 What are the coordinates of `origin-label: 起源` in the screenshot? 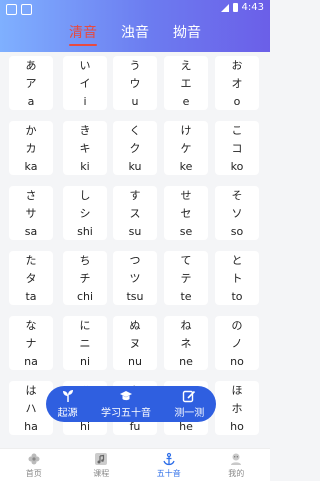 It's located at (67, 413).